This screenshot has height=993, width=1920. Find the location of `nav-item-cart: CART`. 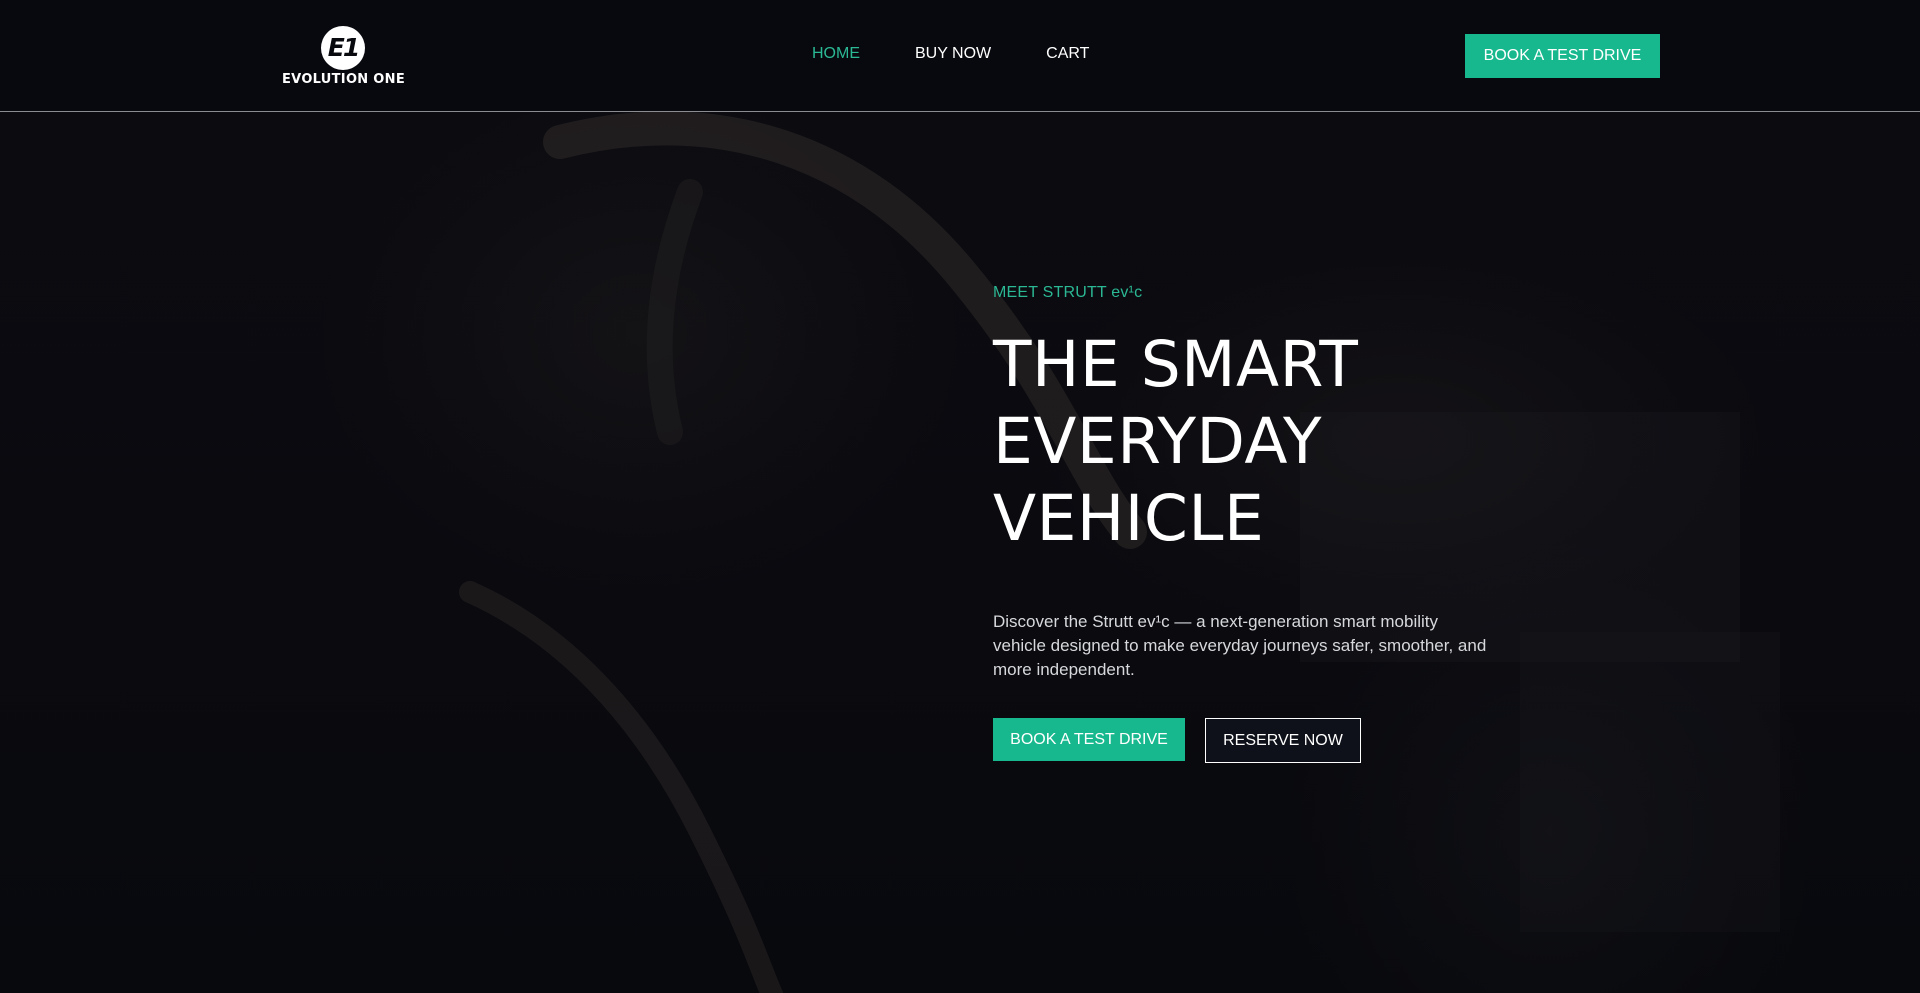

nav-item-cart: CART is located at coordinates (1067, 54).